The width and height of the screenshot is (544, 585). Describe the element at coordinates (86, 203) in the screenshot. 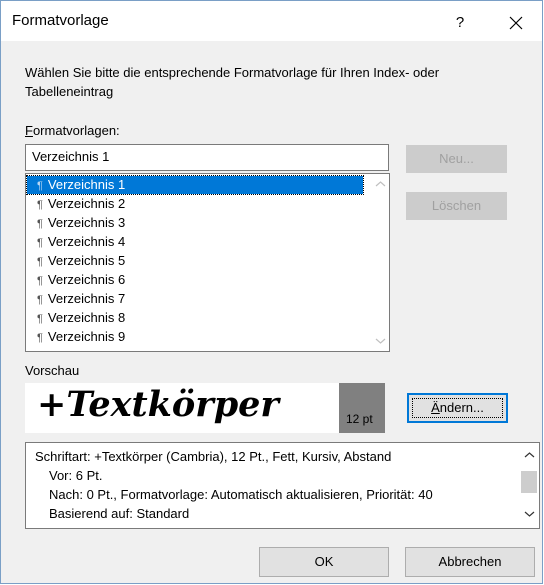

I see `list-item-label: Verzeichnis 2` at that location.